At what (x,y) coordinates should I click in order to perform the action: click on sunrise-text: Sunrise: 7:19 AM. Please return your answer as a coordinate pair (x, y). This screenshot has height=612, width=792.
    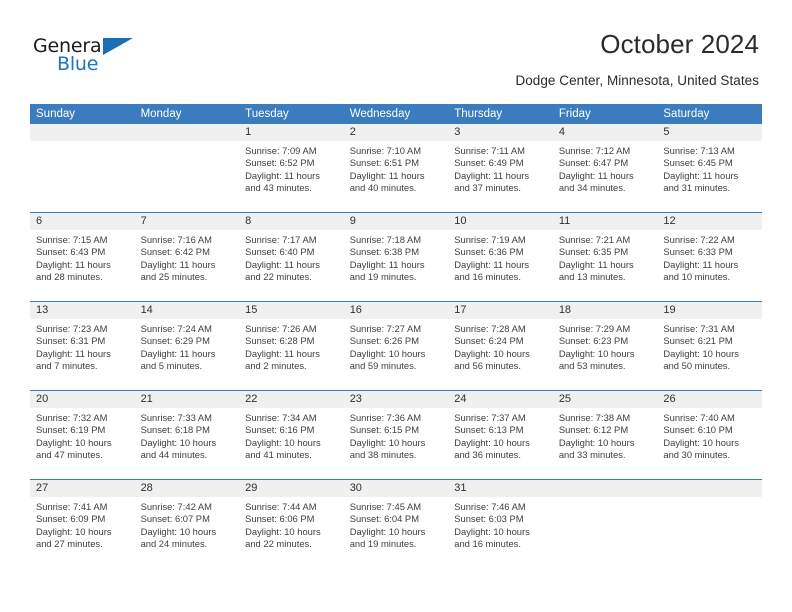
    Looking at the image, I should click on (490, 239).